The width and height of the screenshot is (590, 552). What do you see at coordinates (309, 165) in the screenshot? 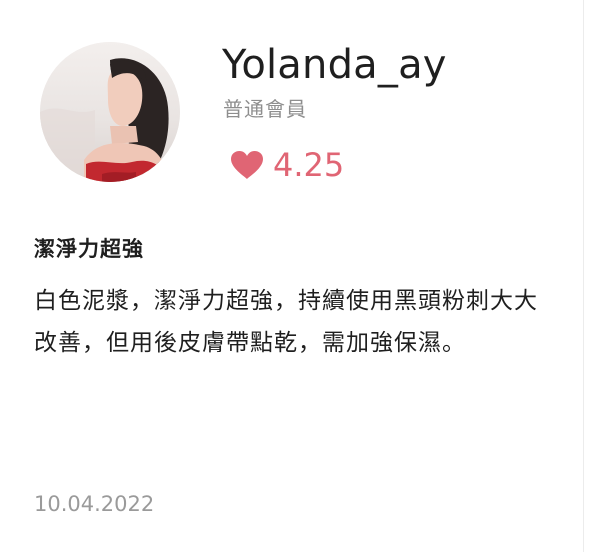
I see `rating-value: 4.25` at bounding box center [309, 165].